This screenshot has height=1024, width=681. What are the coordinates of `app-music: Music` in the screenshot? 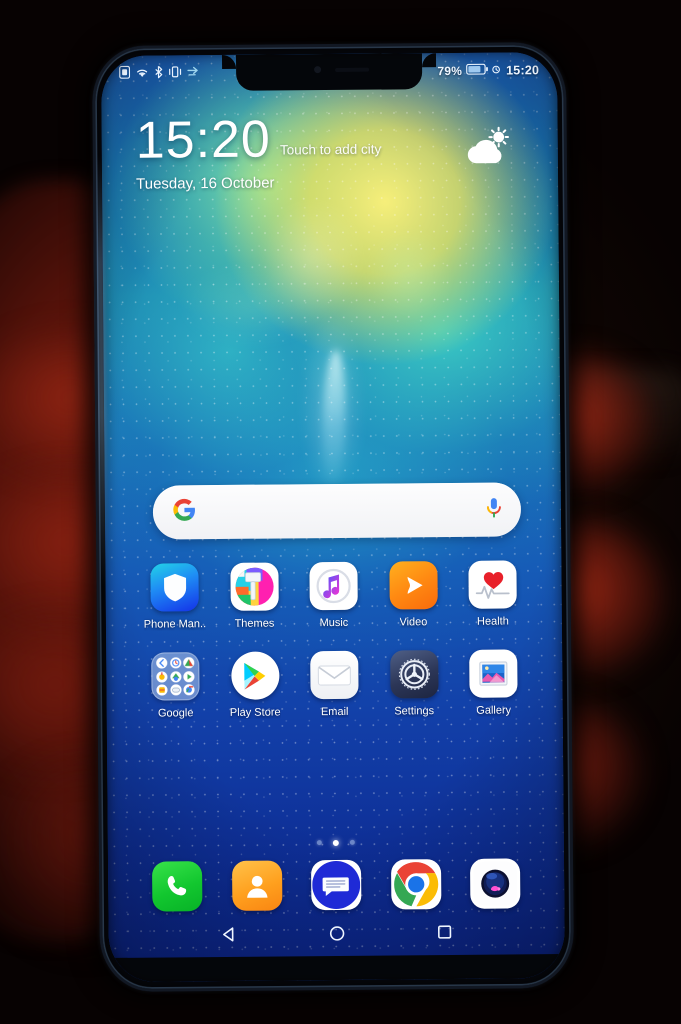 It's located at (333, 595).